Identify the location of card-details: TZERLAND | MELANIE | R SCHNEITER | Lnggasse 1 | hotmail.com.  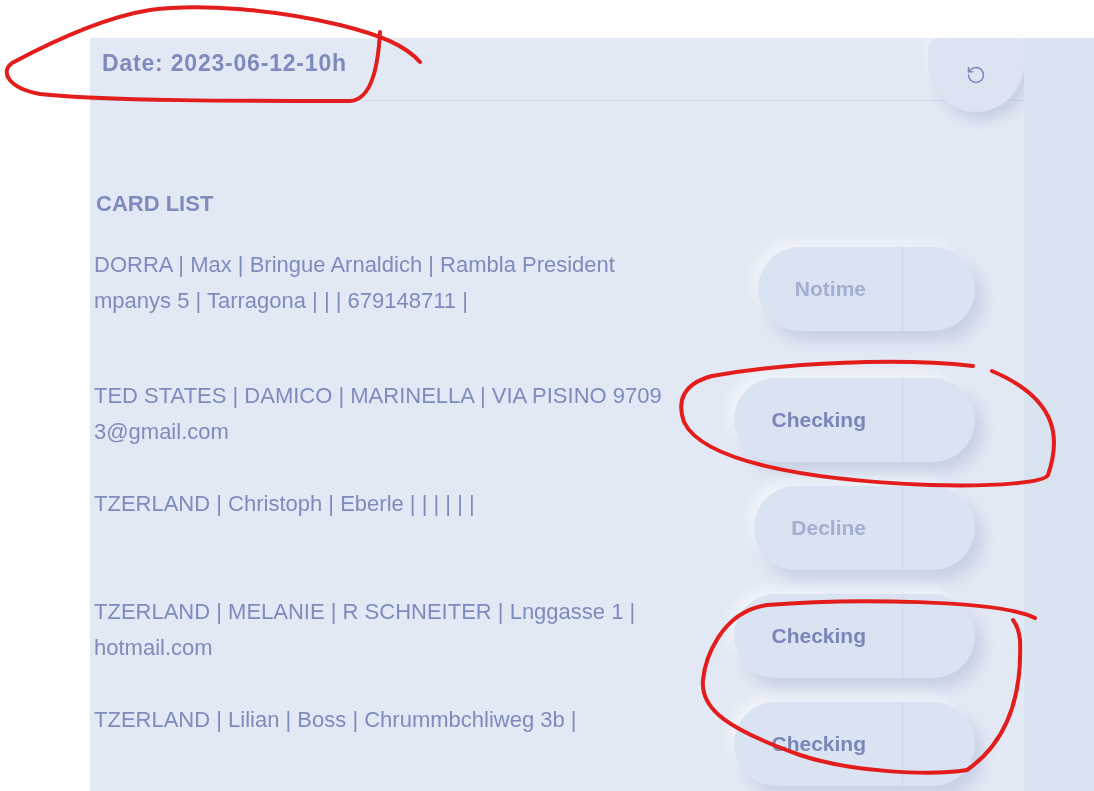
(365, 630).